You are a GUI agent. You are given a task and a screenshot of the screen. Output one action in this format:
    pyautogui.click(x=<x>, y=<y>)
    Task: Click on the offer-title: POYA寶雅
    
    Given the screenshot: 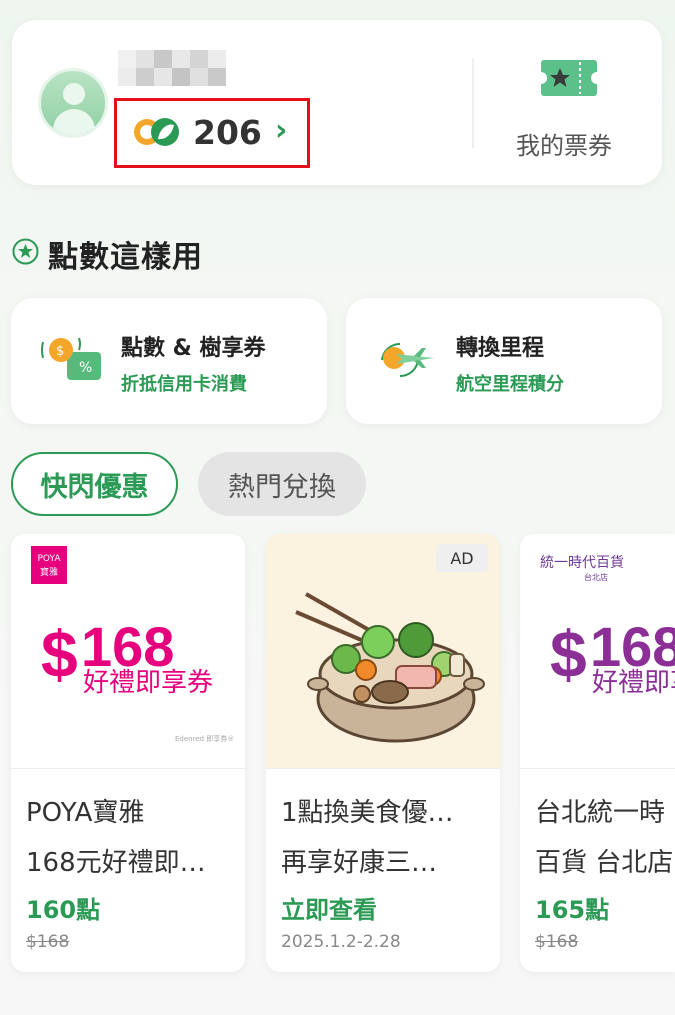 What is the action you would take?
    pyautogui.click(x=85, y=813)
    